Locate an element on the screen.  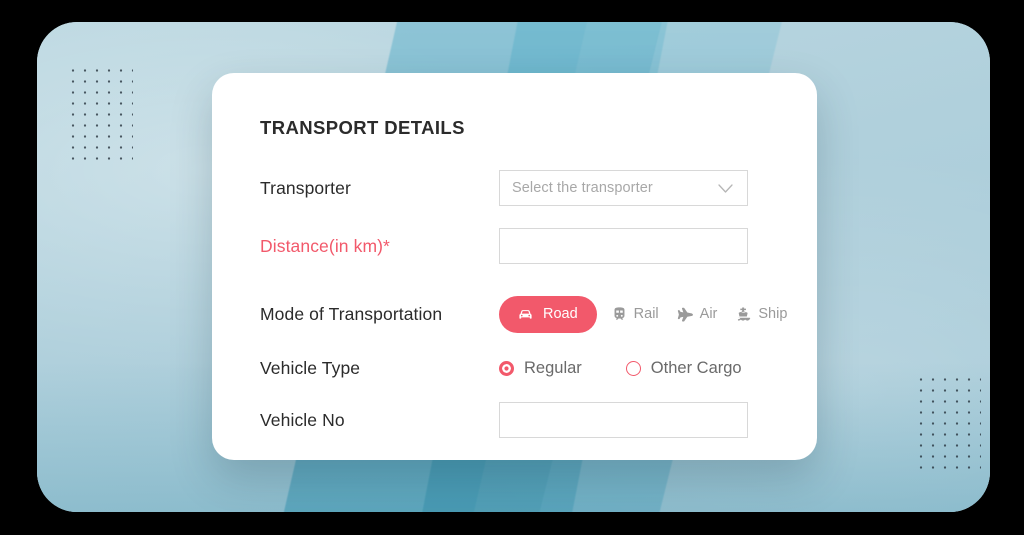
mode-option-group: Road Rail Air Ship is located at coordinates (658, 314).